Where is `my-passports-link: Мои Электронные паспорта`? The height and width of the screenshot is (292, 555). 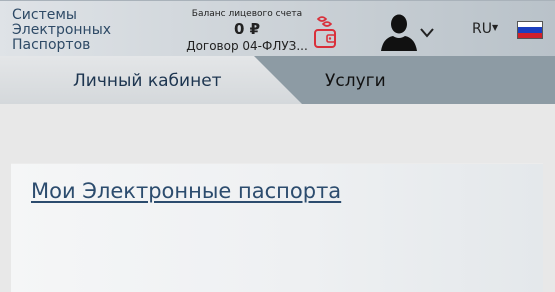 my-passports-link: Мои Электронные паспорта is located at coordinates (186, 191).